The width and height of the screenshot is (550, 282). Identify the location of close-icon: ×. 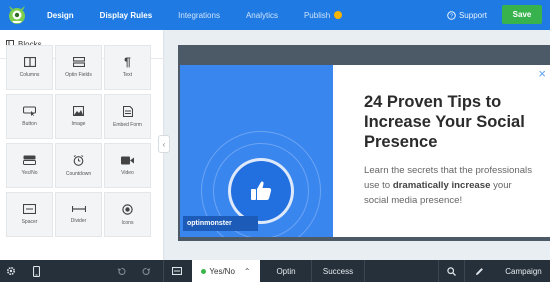
(542, 73).